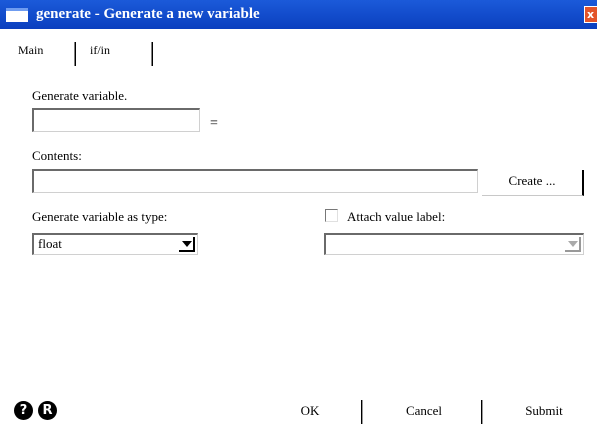 This screenshot has height=431, width=597. Describe the element at coordinates (47, 410) in the screenshot. I see `reset-icon: R` at that location.